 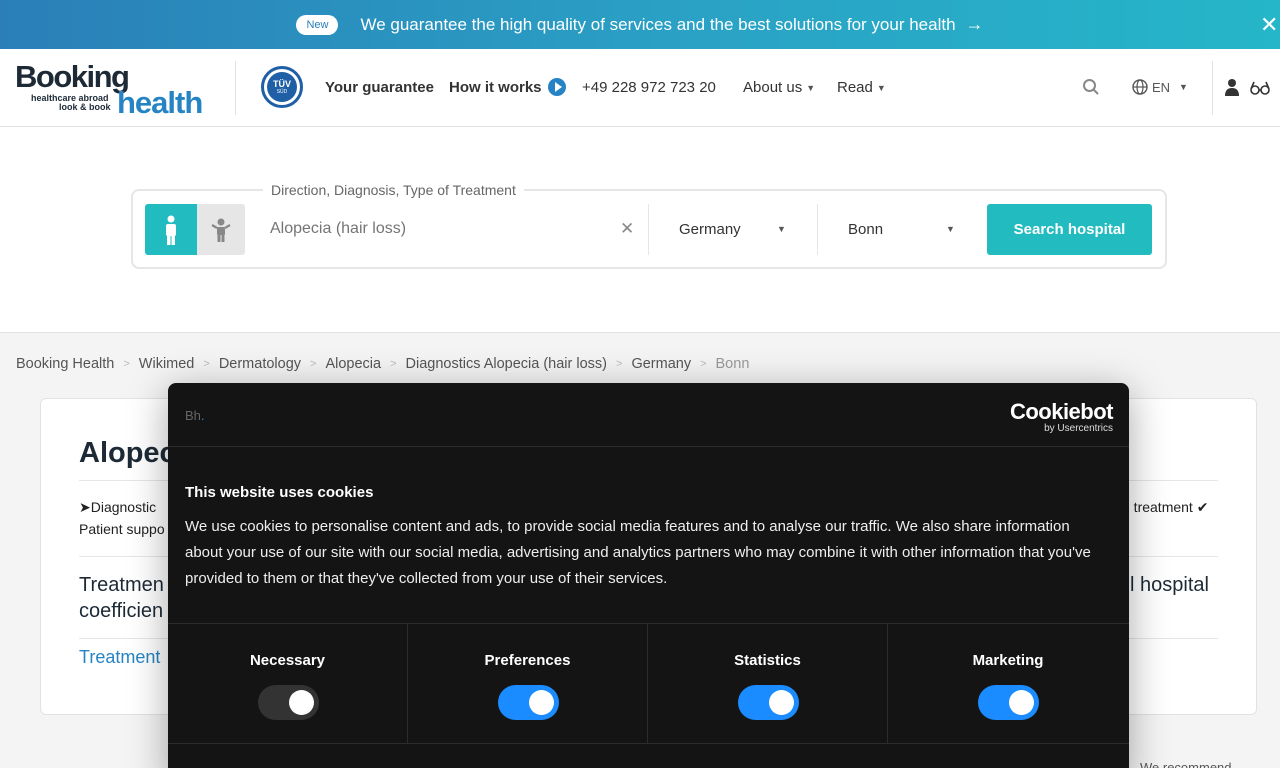 I want to click on logo-health: health, so click(x=160, y=102).